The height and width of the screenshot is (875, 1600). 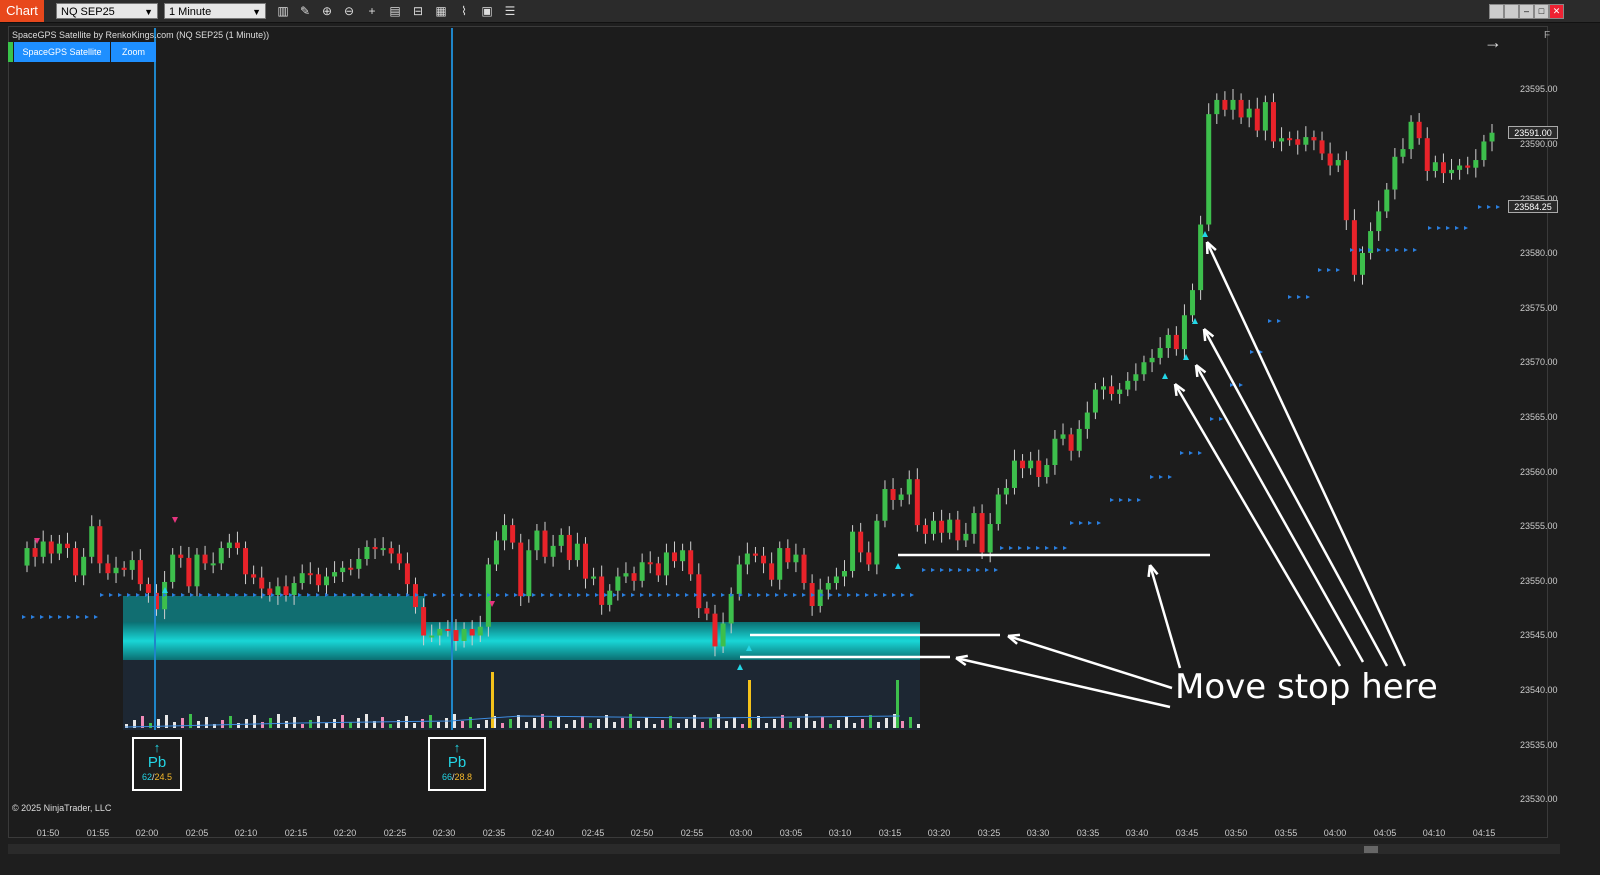 What do you see at coordinates (1236, 833) in the screenshot?
I see `x-tick: 03:50` at bounding box center [1236, 833].